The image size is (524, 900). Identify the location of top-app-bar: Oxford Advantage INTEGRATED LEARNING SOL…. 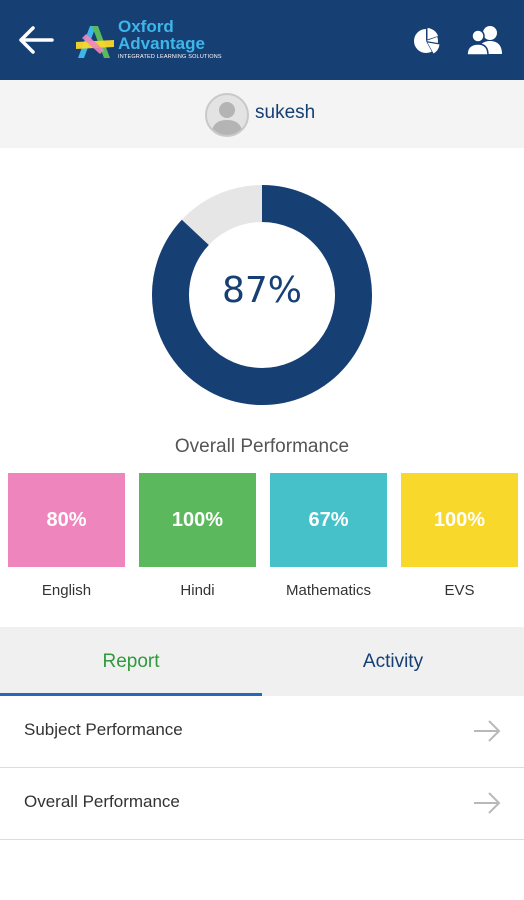
(262, 40).